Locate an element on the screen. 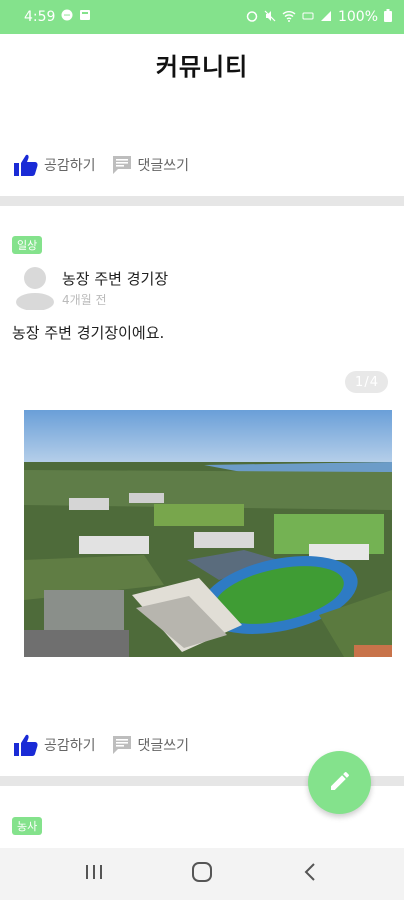  gallery-icon is located at coordinates (85, 17).